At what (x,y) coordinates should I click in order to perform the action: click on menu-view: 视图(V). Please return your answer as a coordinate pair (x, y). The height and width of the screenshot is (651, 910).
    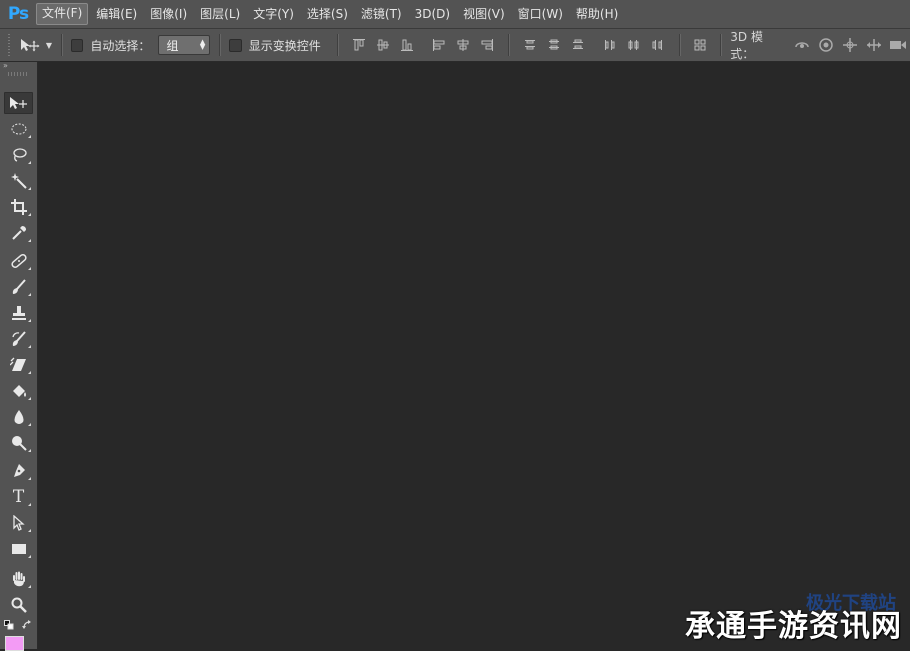
    Looking at the image, I should click on (484, 14).